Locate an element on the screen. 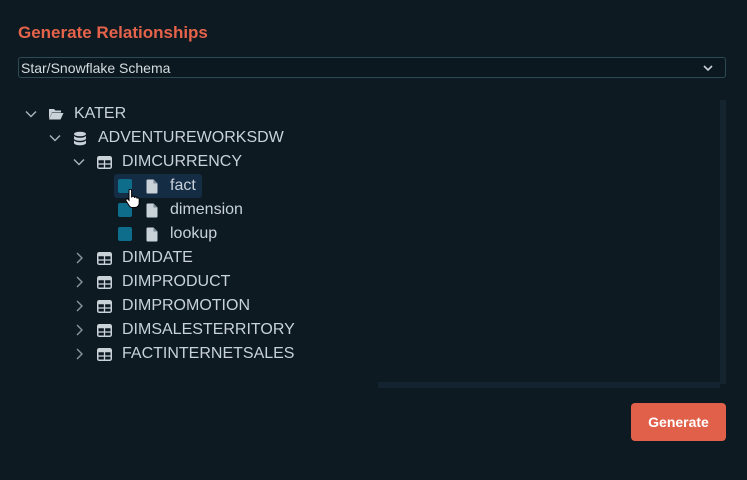  tree-node-label: ADVENTUREWORKSDW is located at coordinates (191, 137).